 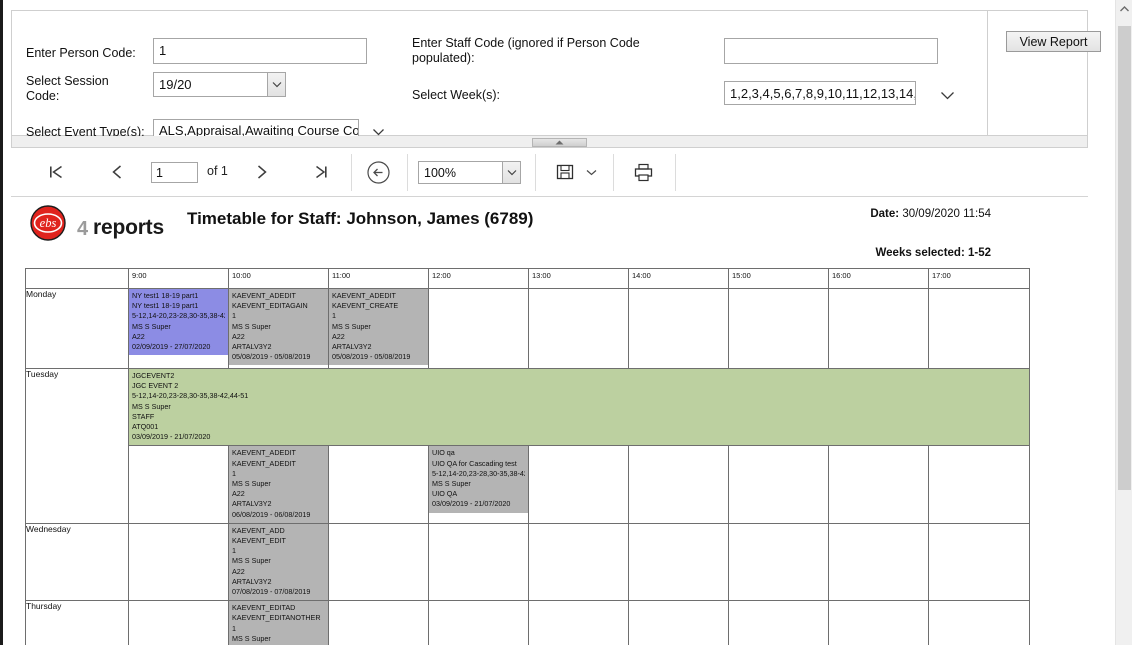 I want to click on weeks-select: 1,2,3,4,5,6,7,8,9,10,11,12,13,14,15,, so click(x=820, y=93).